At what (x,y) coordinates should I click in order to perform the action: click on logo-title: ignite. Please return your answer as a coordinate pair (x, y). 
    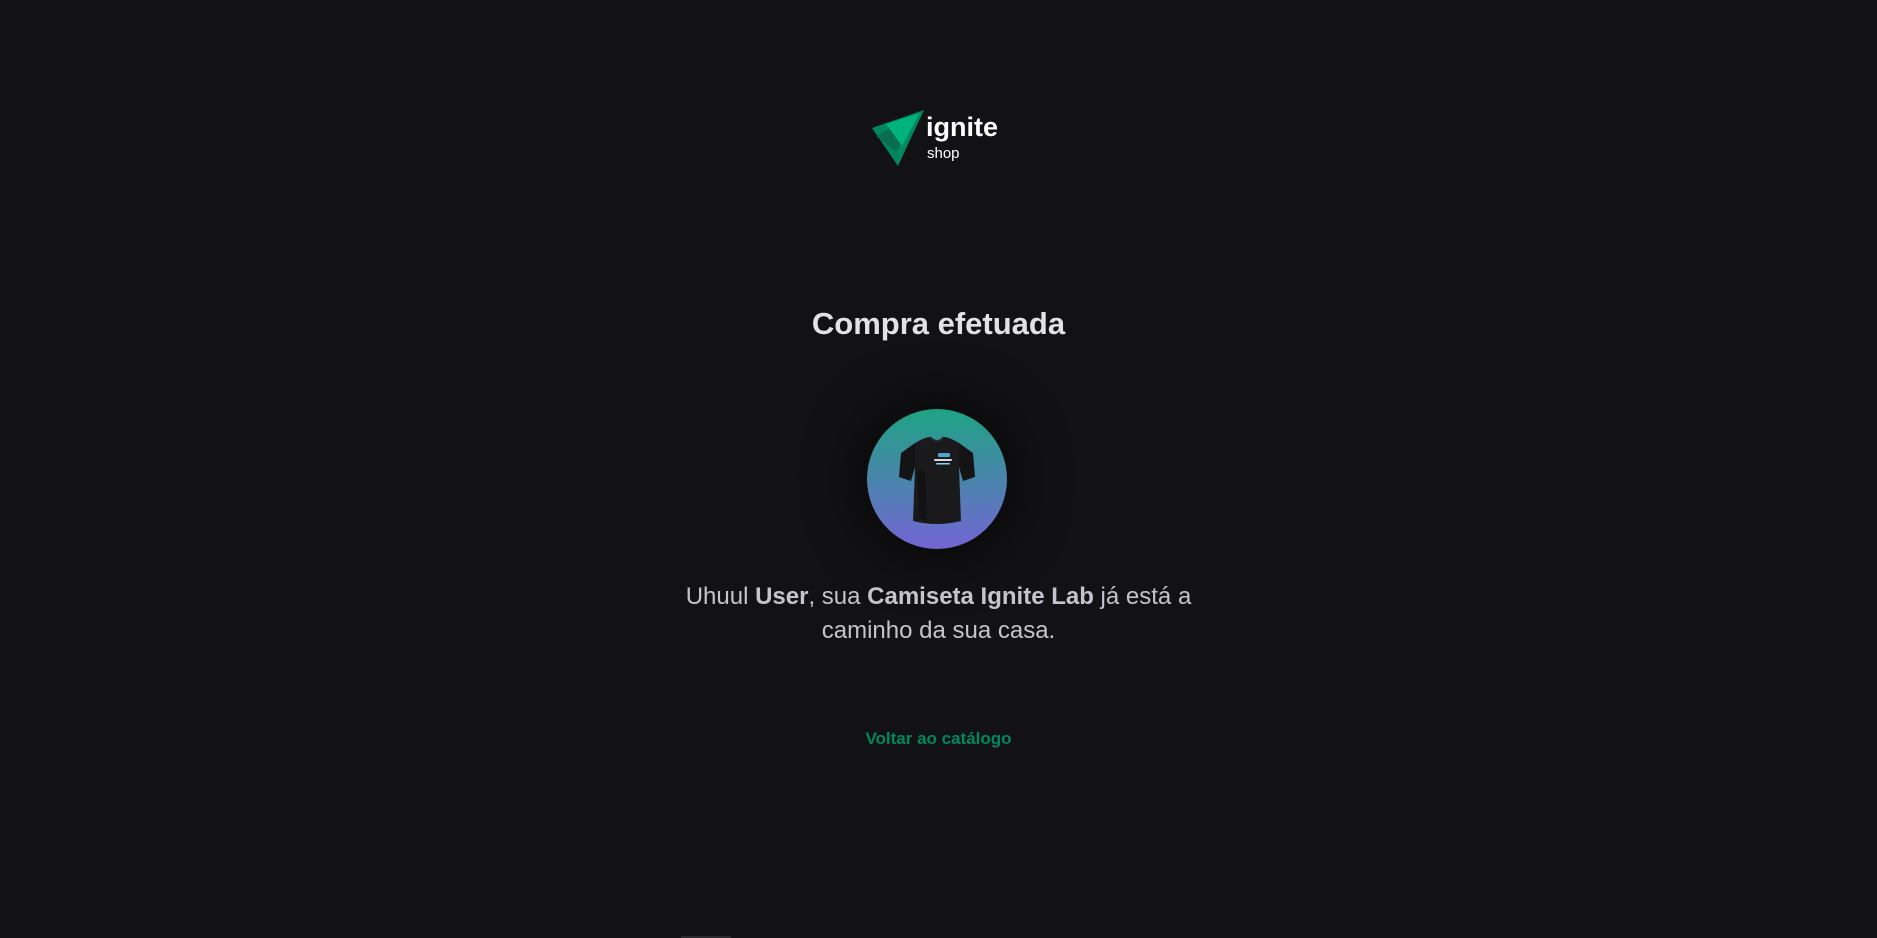
    Looking at the image, I should click on (962, 127).